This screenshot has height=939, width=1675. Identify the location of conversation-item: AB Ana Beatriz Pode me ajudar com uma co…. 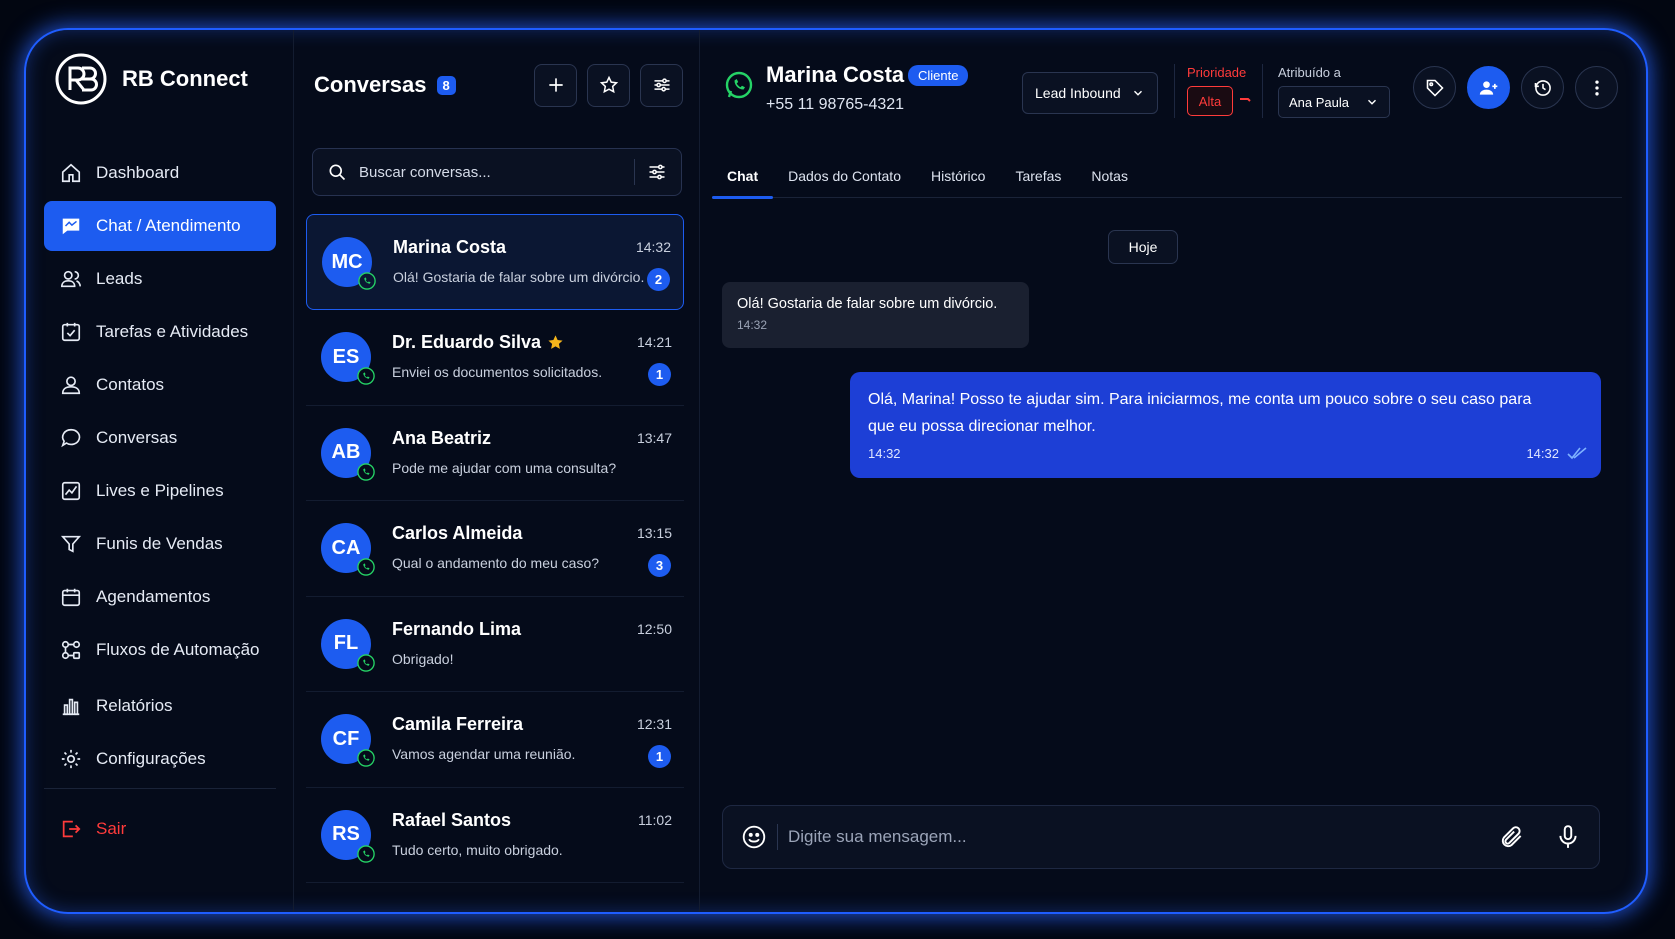
(495, 453).